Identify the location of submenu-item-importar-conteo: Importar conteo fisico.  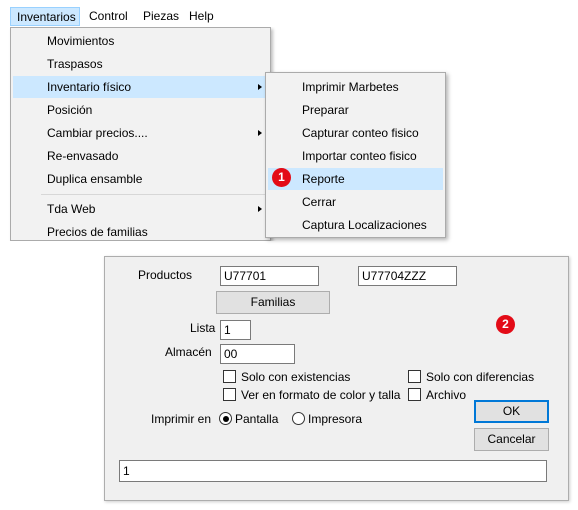
(355, 156).